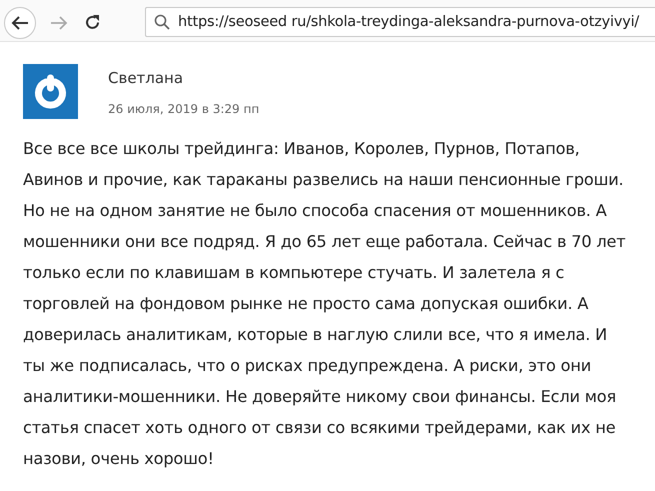 The width and height of the screenshot is (655, 491). I want to click on address-field: https://seoseed ru/shkola-treydinga-aleksandra-purnova-otzyivyi/, so click(400, 21).